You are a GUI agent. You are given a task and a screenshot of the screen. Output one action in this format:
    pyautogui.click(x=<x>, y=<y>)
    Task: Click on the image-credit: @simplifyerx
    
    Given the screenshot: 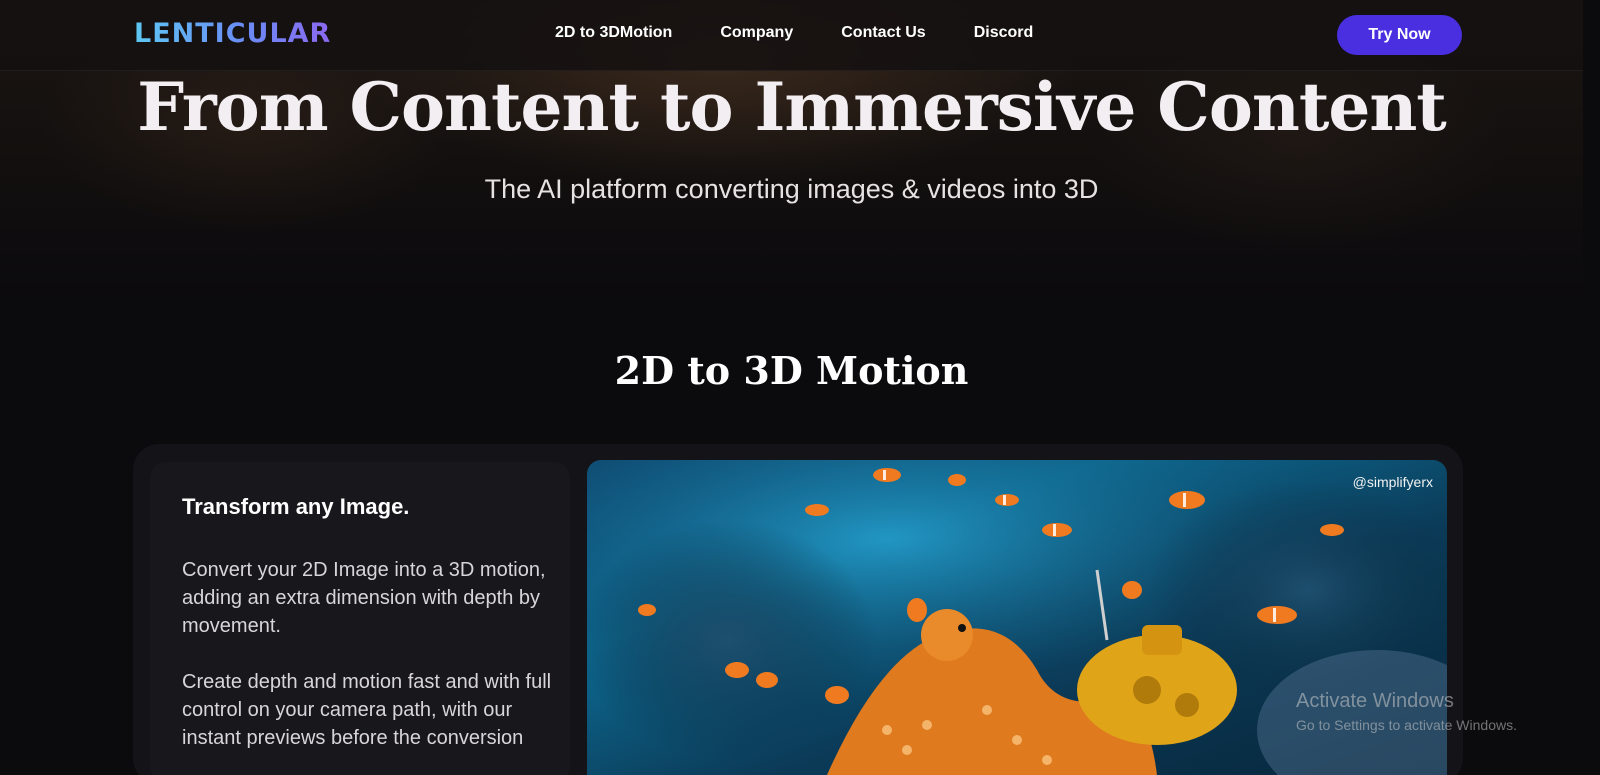 What is the action you would take?
    pyautogui.click(x=1392, y=482)
    